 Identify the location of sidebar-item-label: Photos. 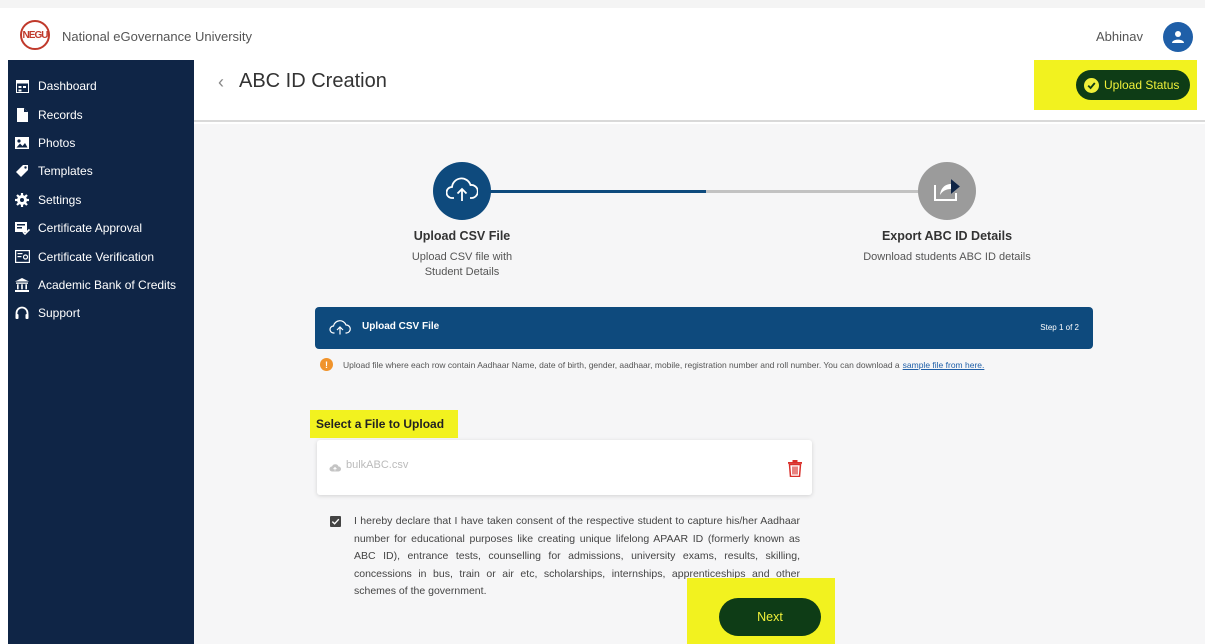
(57, 142).